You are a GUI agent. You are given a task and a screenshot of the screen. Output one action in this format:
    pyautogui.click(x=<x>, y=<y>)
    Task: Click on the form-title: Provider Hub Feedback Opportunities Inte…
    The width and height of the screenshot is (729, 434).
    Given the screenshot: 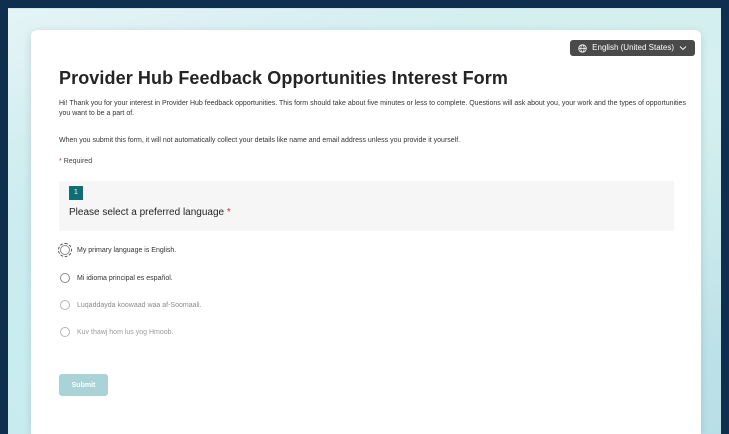 What is the action you would take?
    pyautogui.click(x=283, y=78)
    